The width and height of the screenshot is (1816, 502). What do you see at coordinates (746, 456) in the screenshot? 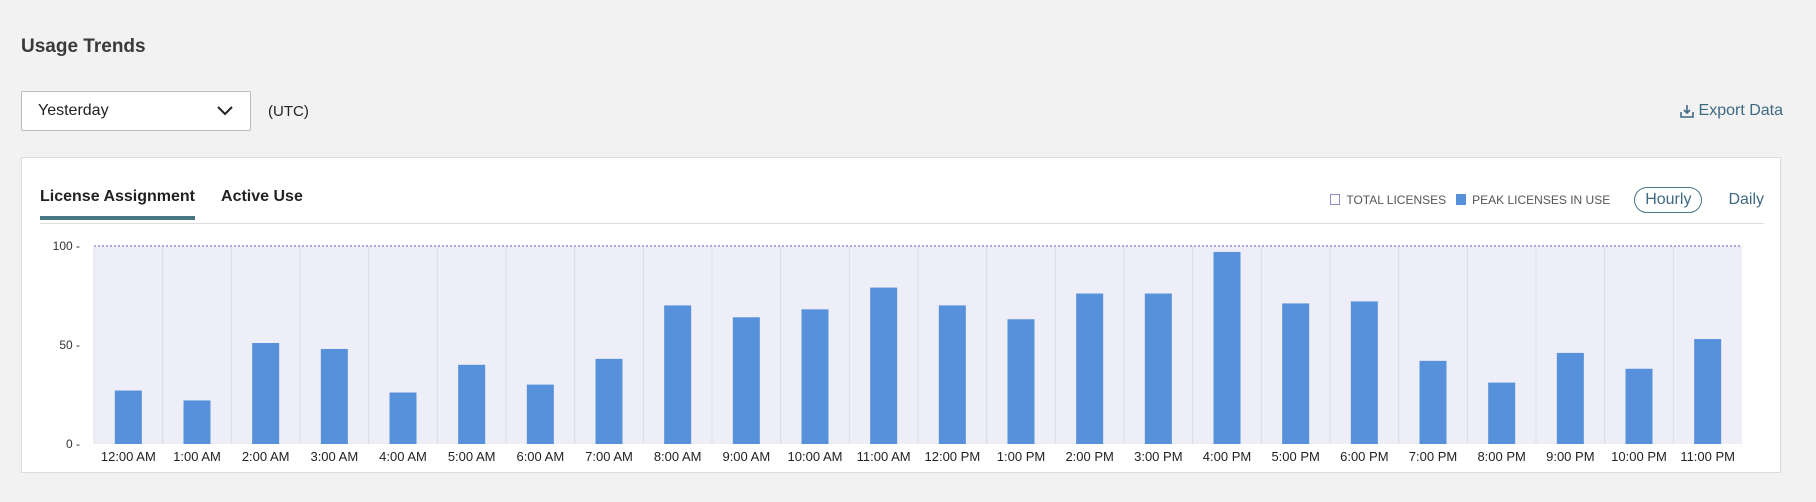
I see `x-tick-label: 9:00 AM` at bounding box center [746, 456].